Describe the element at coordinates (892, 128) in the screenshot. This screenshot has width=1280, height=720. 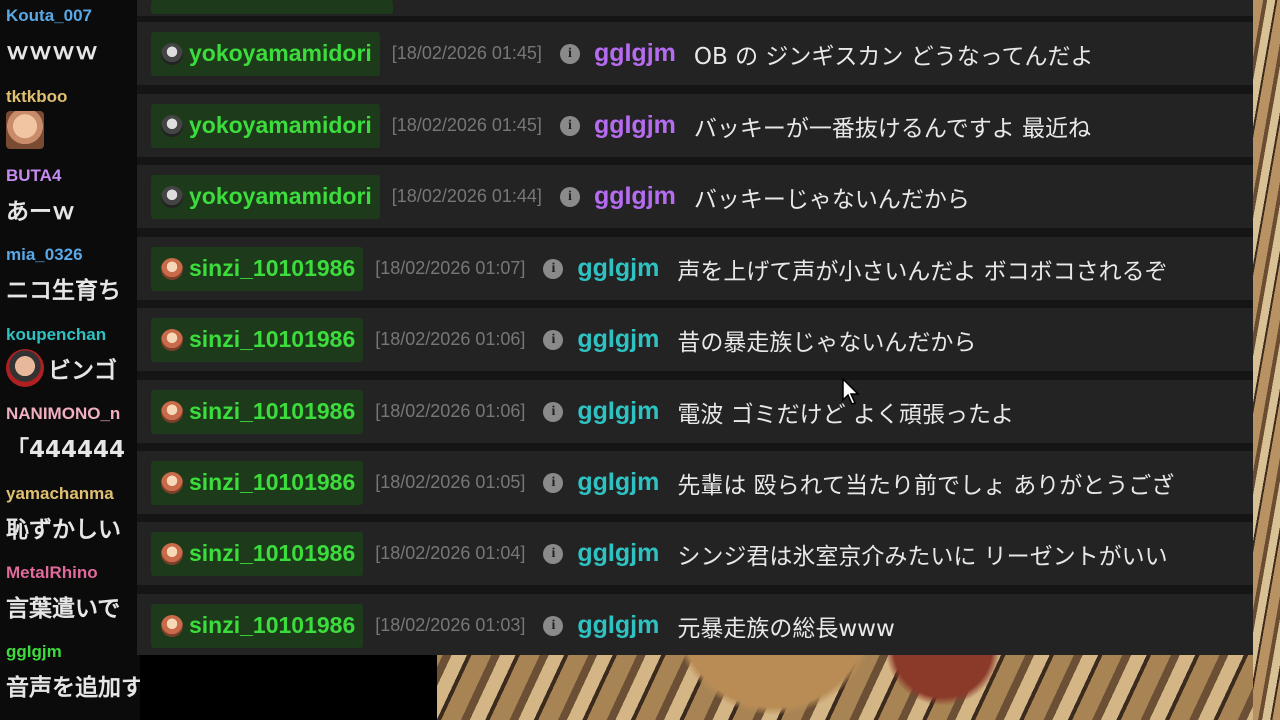
I see `message-text: バッキーが一番抜けるんですよ 最近ね` at that location.